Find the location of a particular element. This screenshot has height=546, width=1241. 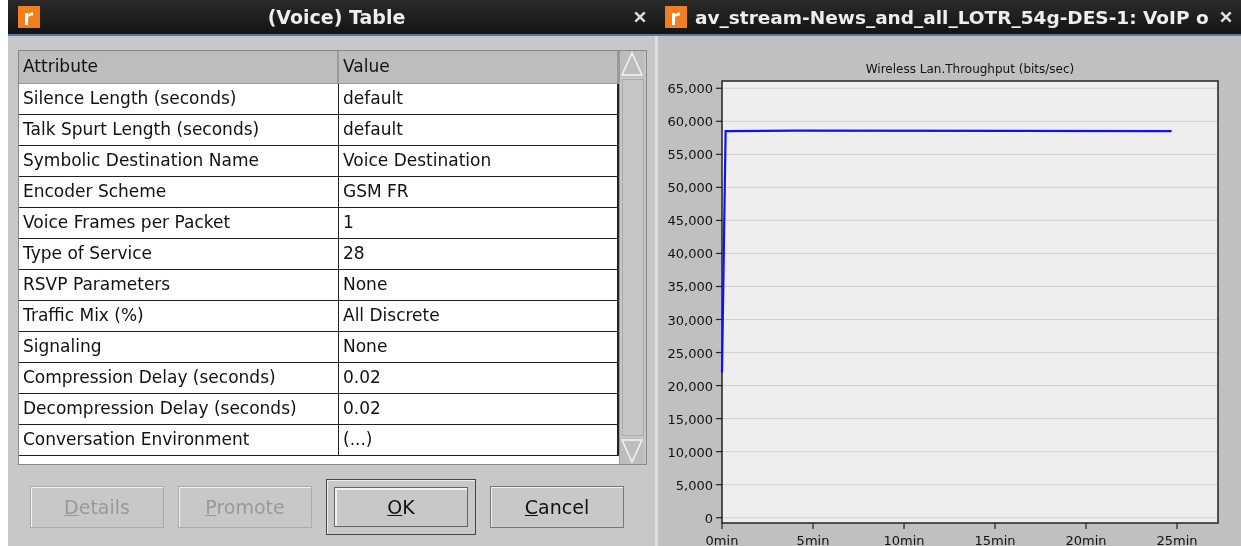

y-tick-label: 65,000 is located at coordinates (690, 89).